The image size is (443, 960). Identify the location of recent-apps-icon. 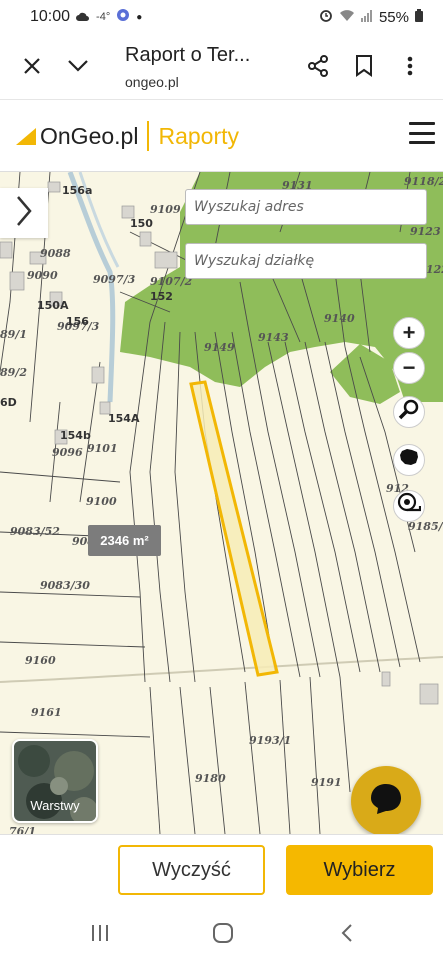
(100, 933).